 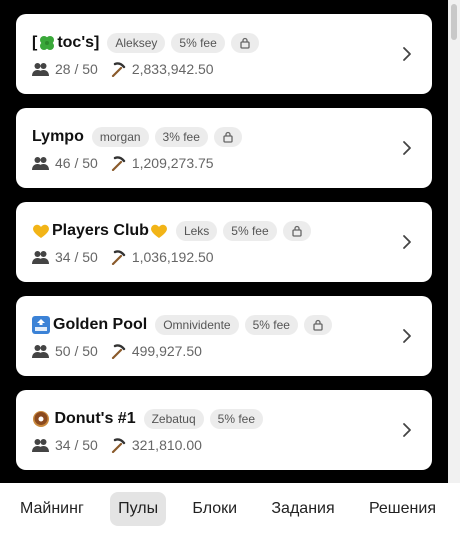 I want to click on members-stat: 50 / 50, so click(x=65, y=351).